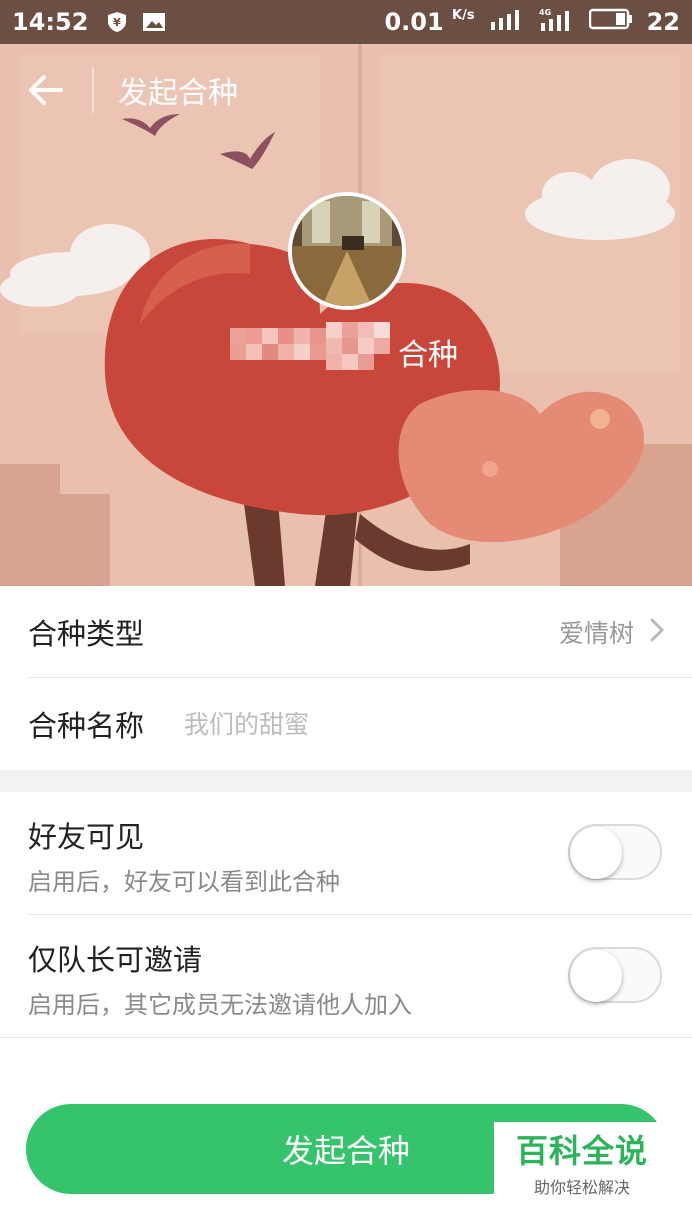 The image size is (692, 1230). I want to click on avatar, so click(347, 251).